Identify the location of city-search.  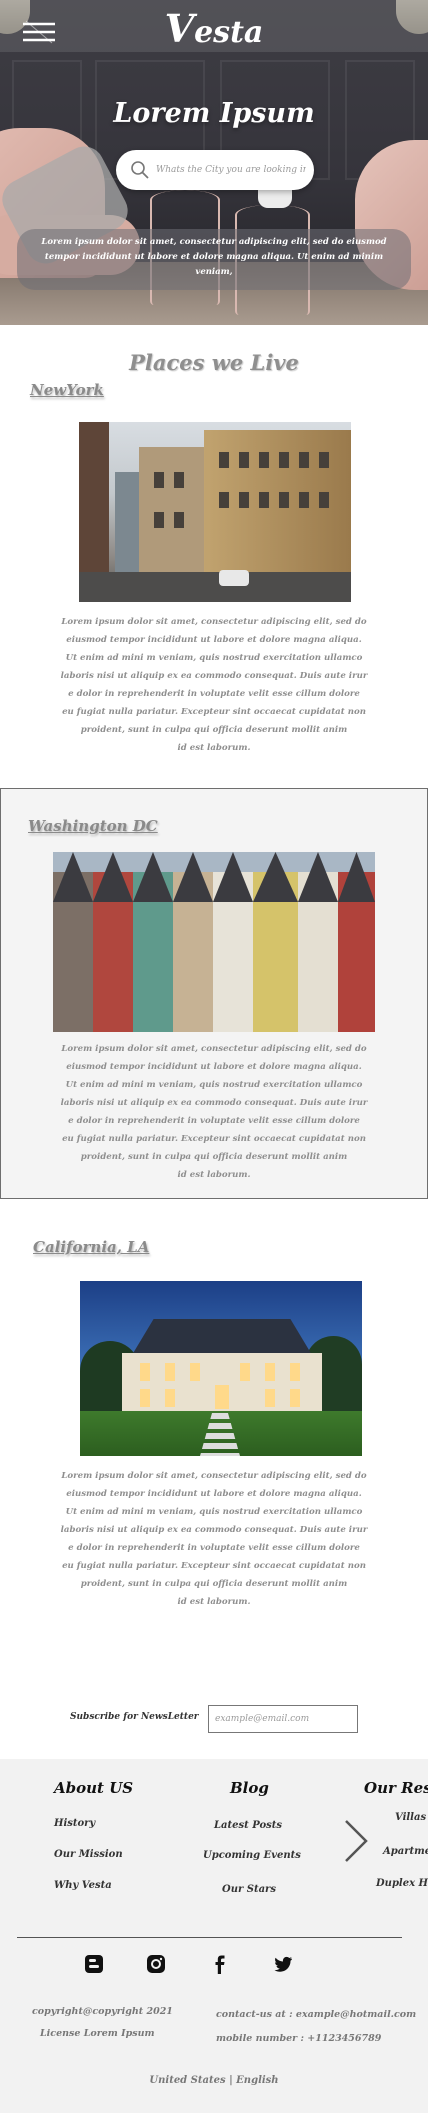
(215, 170).